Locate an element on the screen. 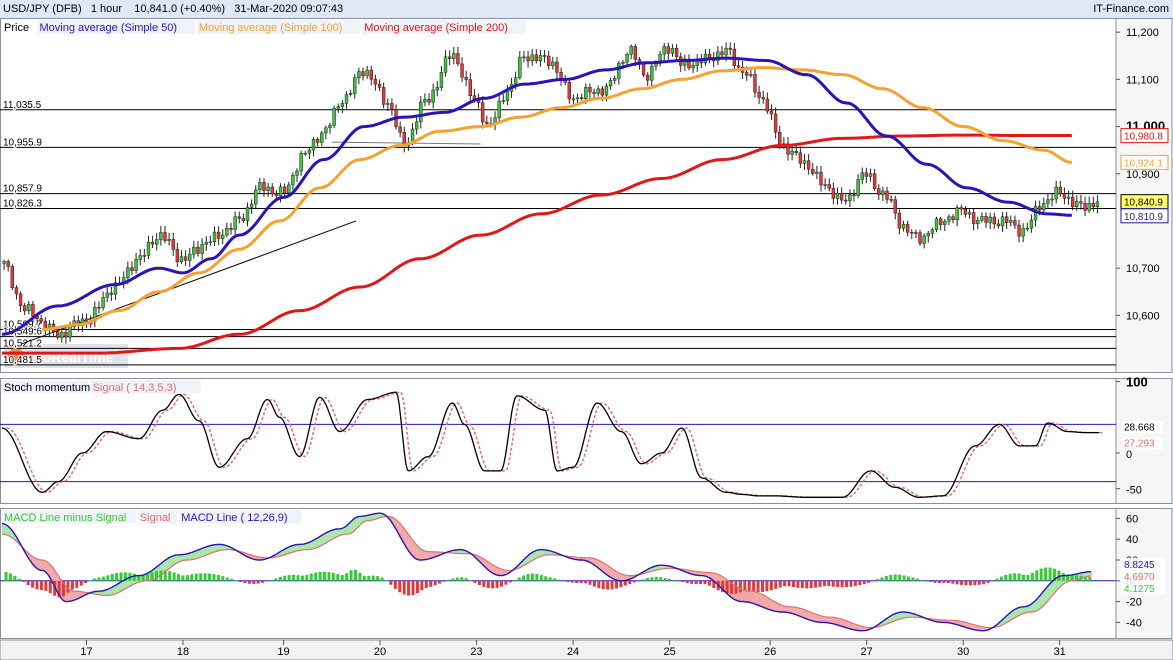  last-change: 10,841.0 (+0.40%) is located at coordinates (180, 9).